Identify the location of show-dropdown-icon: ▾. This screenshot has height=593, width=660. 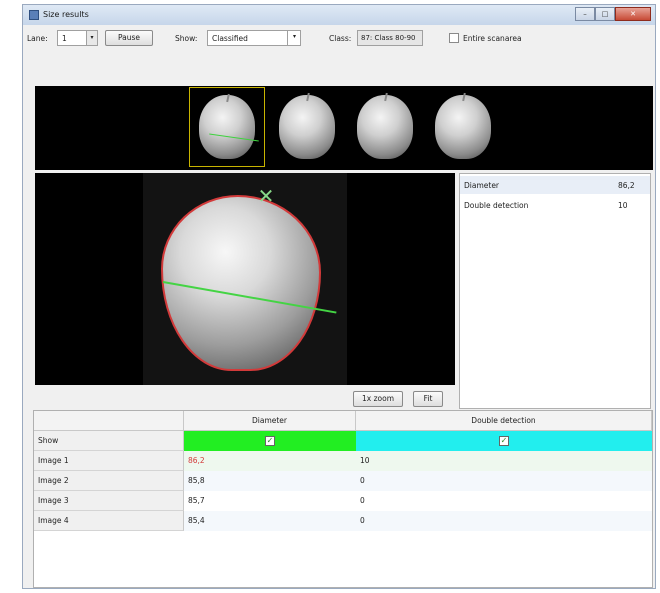
(294, 38).